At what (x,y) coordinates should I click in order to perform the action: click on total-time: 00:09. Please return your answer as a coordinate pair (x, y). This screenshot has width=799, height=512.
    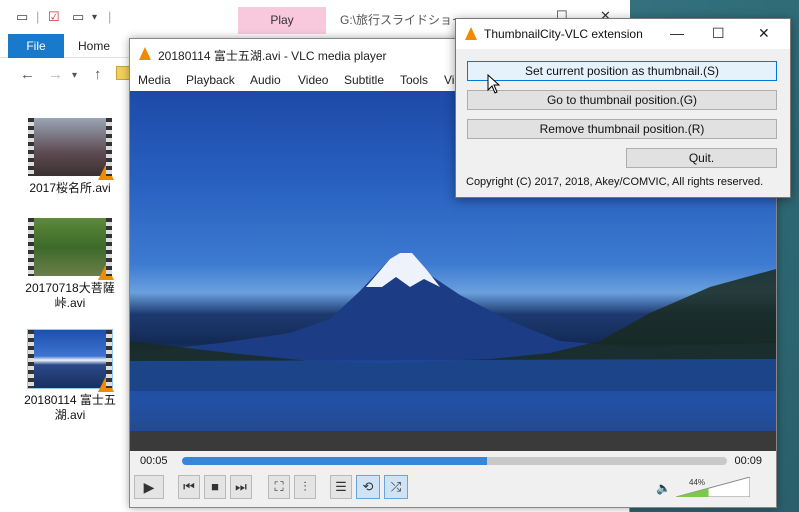
    Looking at the image, I should click on (748, 461).